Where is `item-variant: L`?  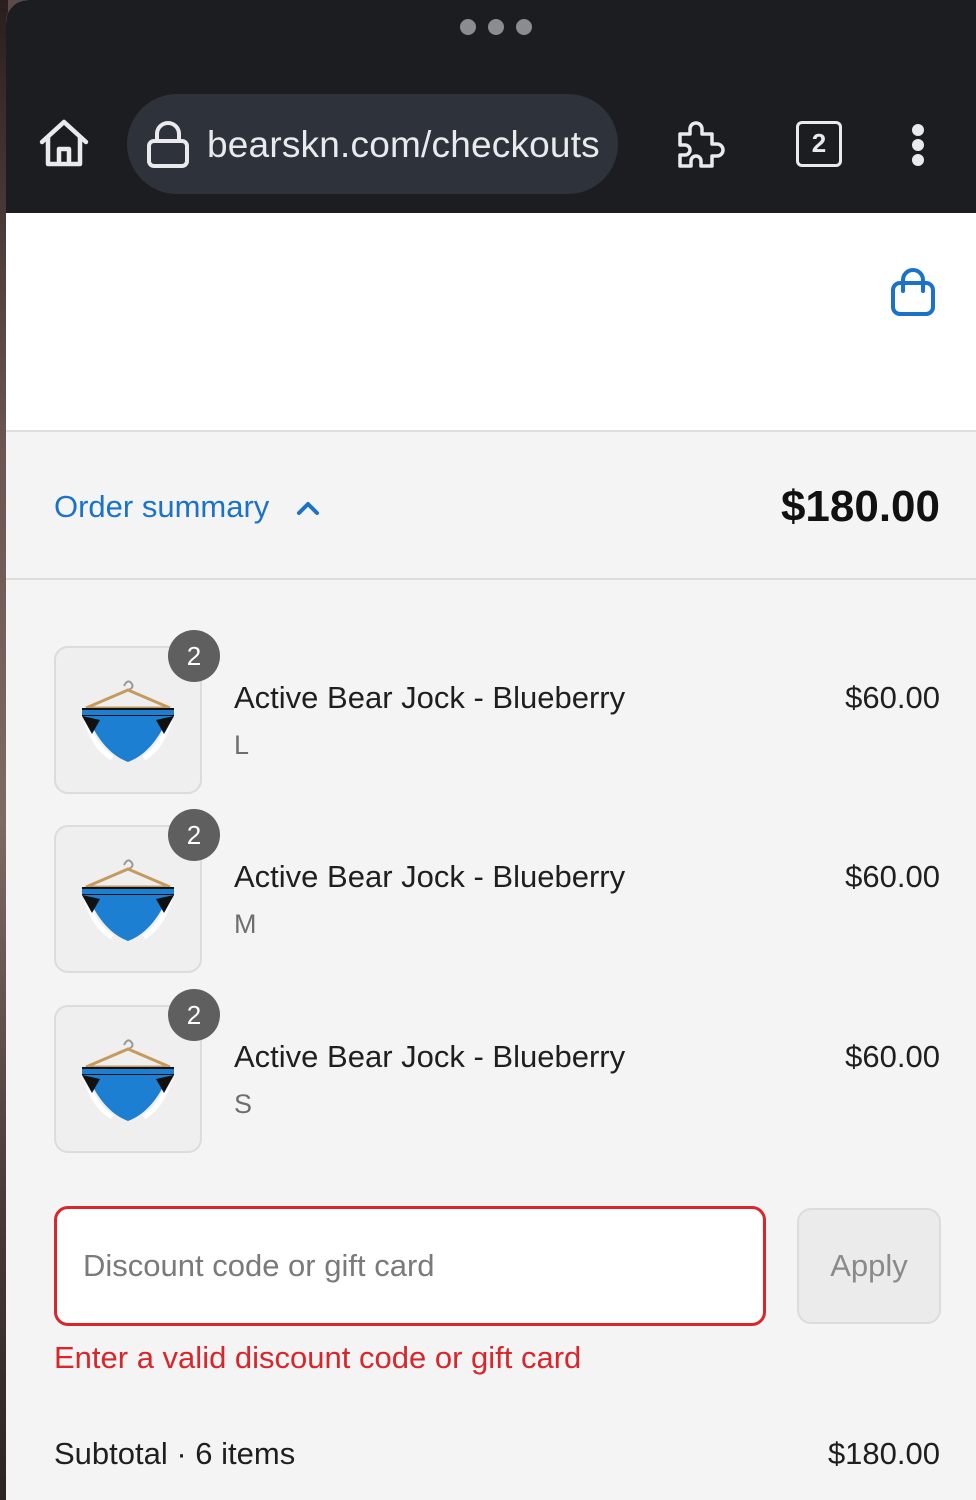
item-variant: L is located at coordinates (242, 745).